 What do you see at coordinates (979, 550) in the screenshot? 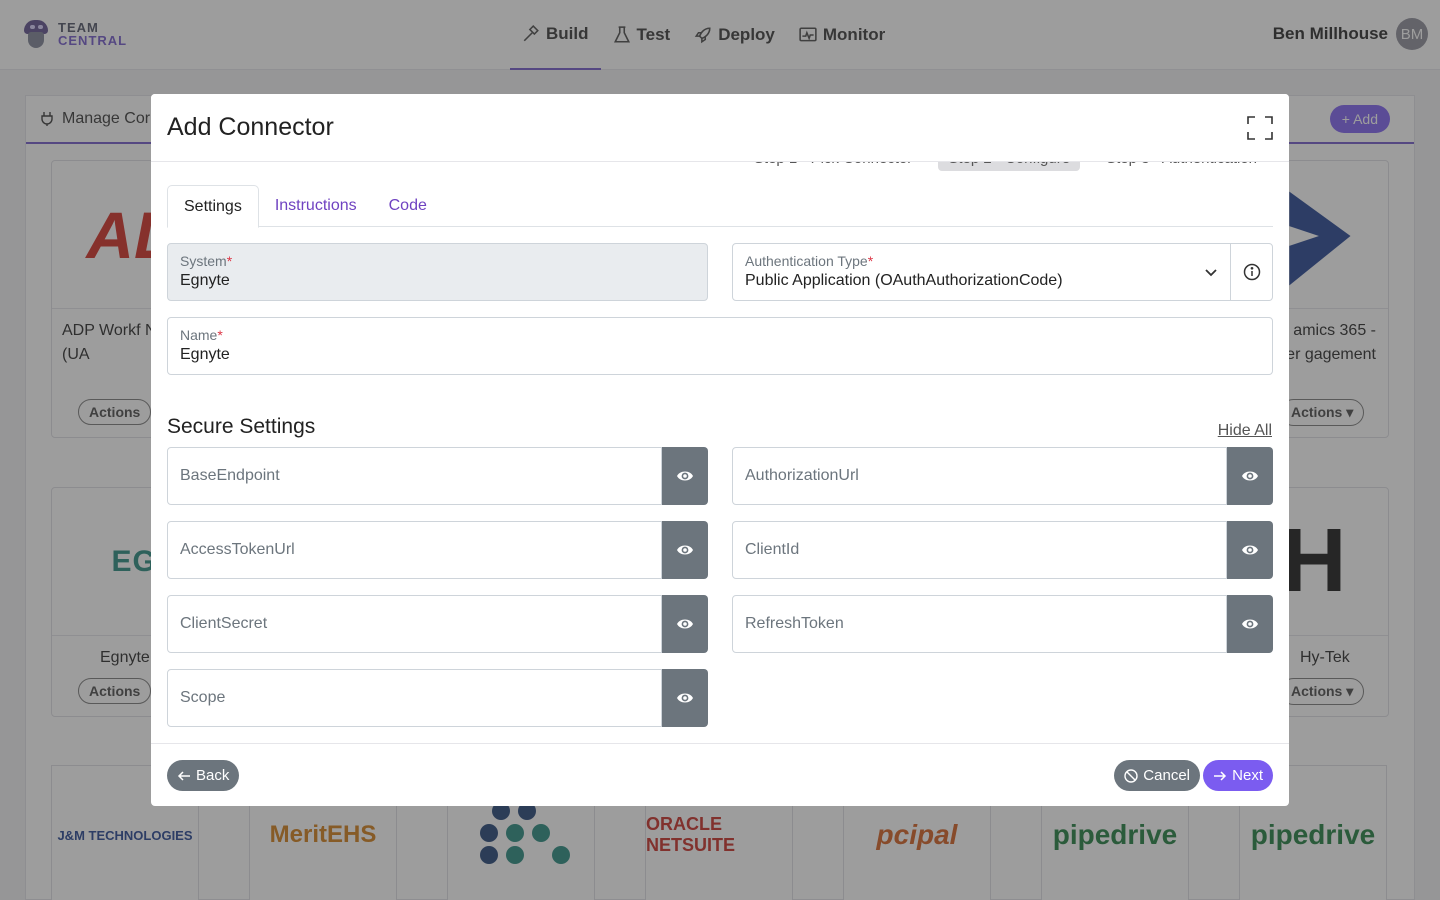
I see `clientid-input: ClientId` at bounding box center [979, 550].